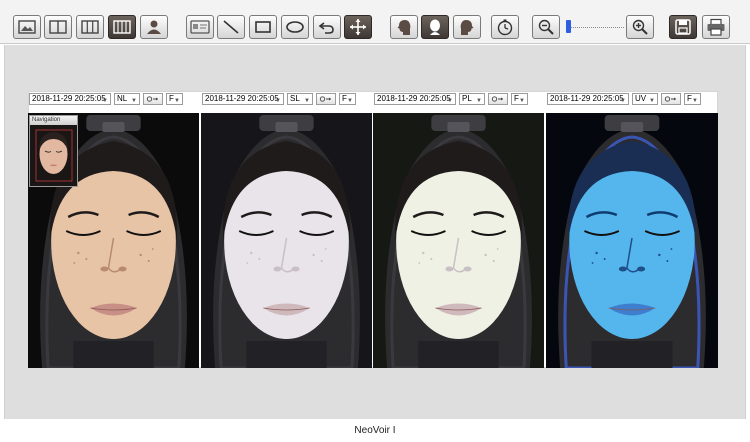  I want to click on layout-two-panels-button, so click(58, 27).